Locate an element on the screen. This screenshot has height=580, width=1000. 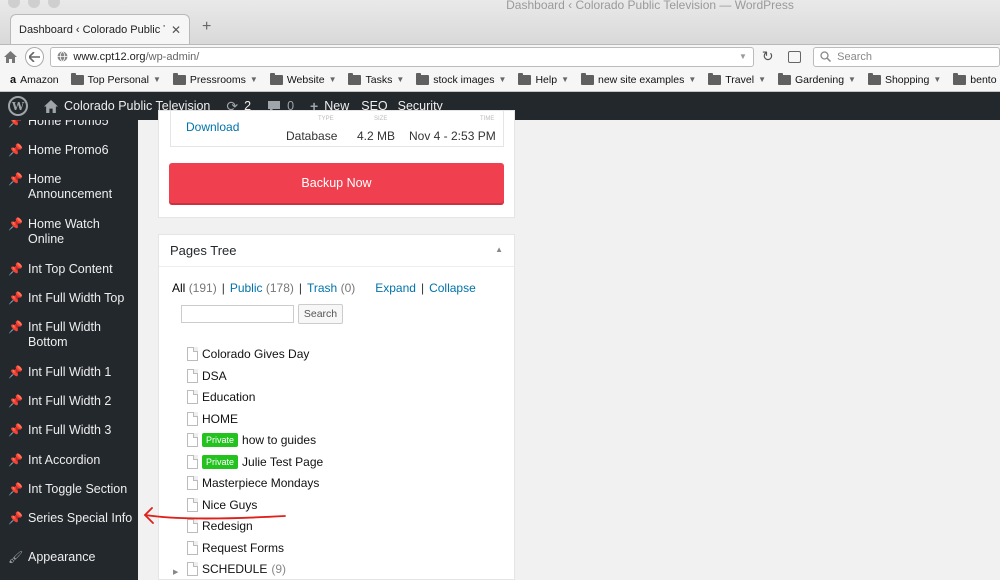
tree-item-title: Julie Test Page is located at coordinates (283, 462).